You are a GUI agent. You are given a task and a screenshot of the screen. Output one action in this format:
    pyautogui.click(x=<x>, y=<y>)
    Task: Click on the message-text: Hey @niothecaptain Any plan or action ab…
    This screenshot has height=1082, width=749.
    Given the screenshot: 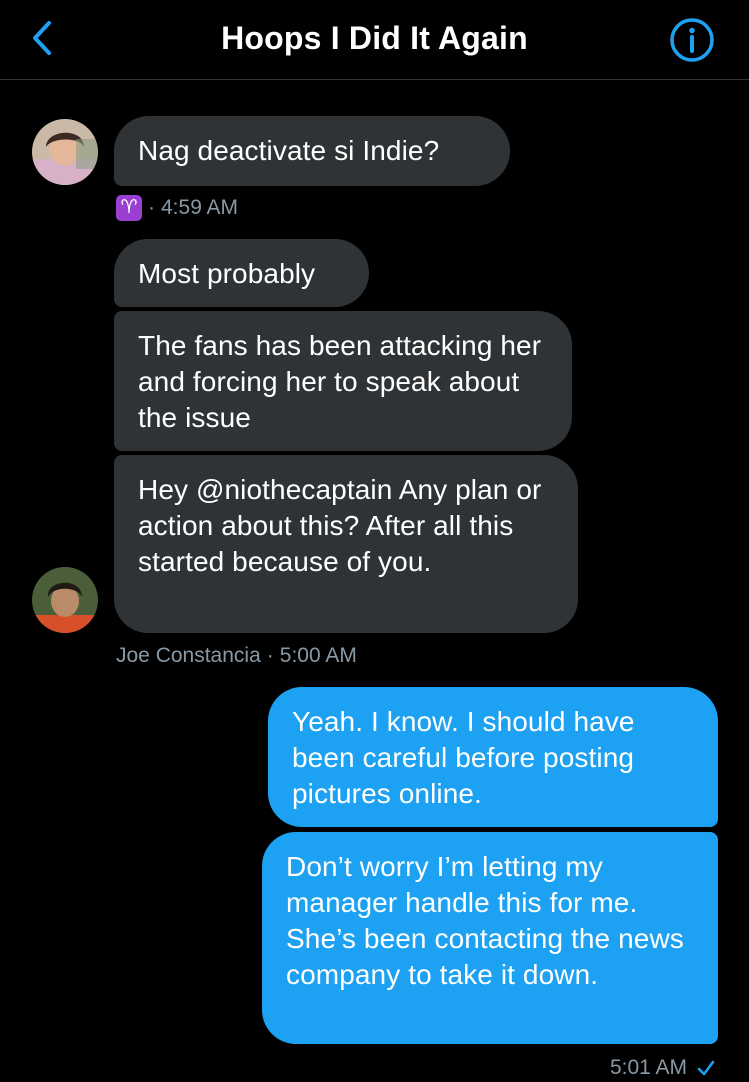 What is the action you would take?
    pyautogui.click(x=340, y=525)
    